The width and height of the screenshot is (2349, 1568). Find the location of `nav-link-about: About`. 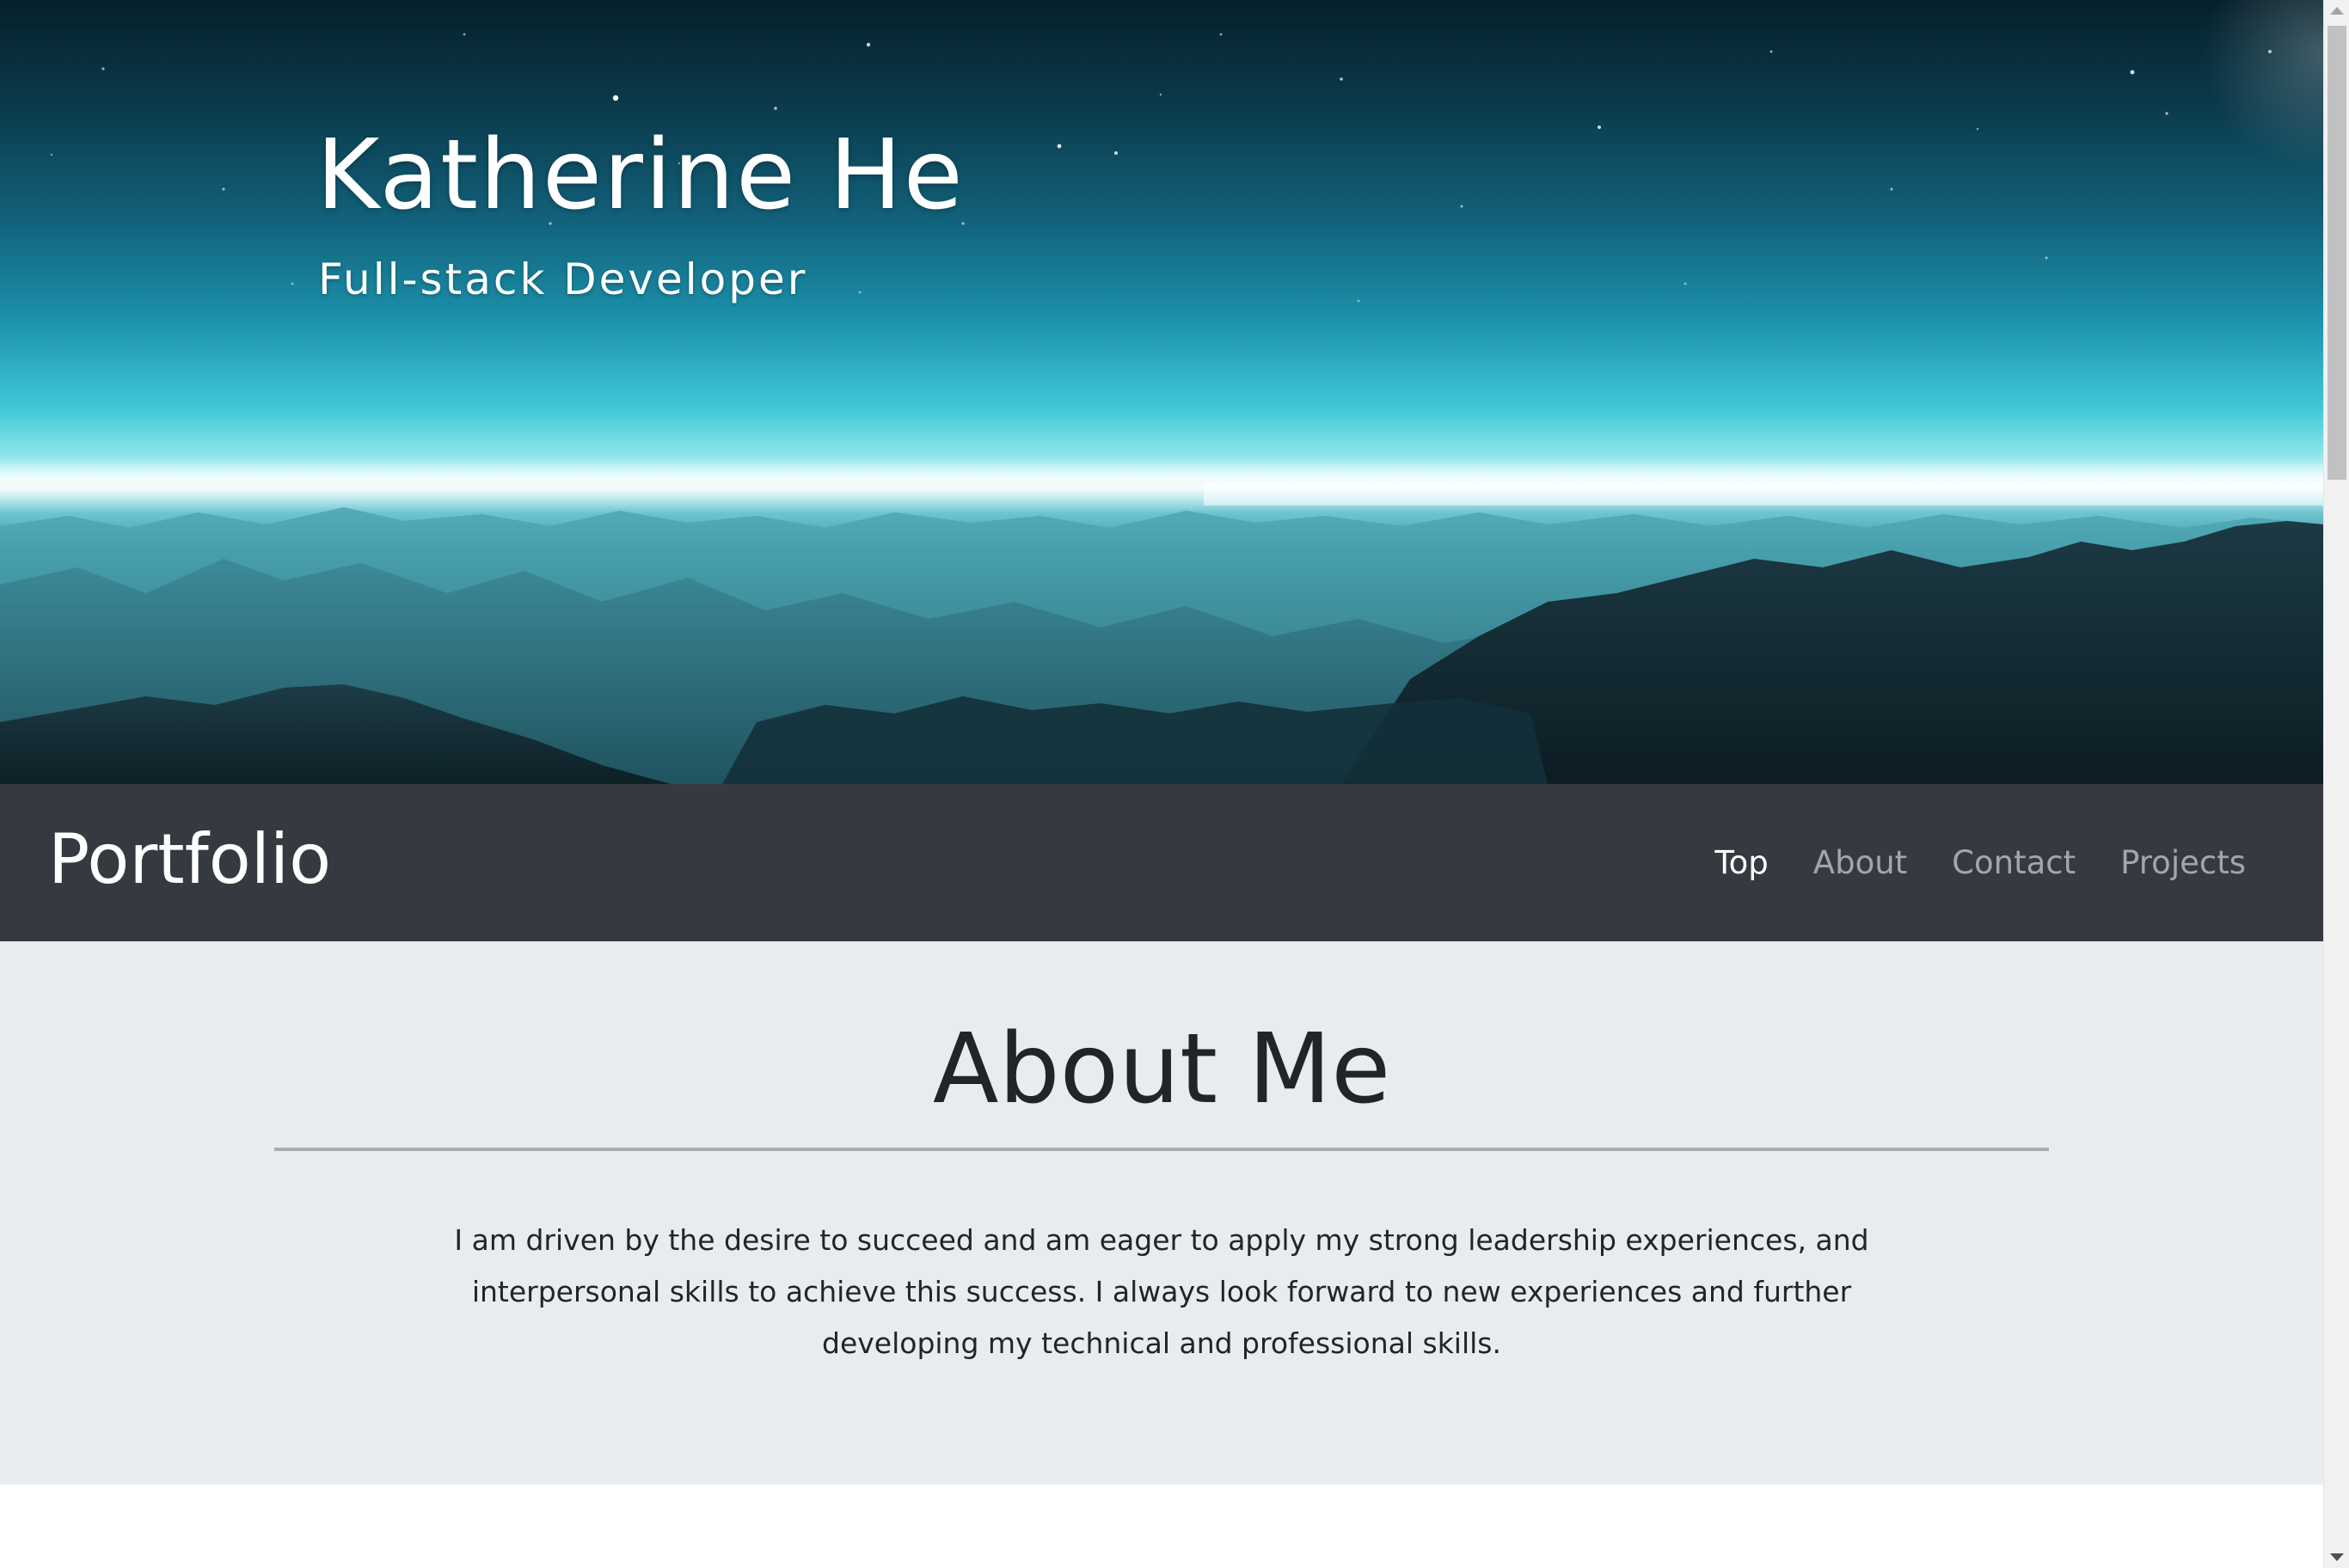

nav-link-about: About is located at coordinates (1860, 863).